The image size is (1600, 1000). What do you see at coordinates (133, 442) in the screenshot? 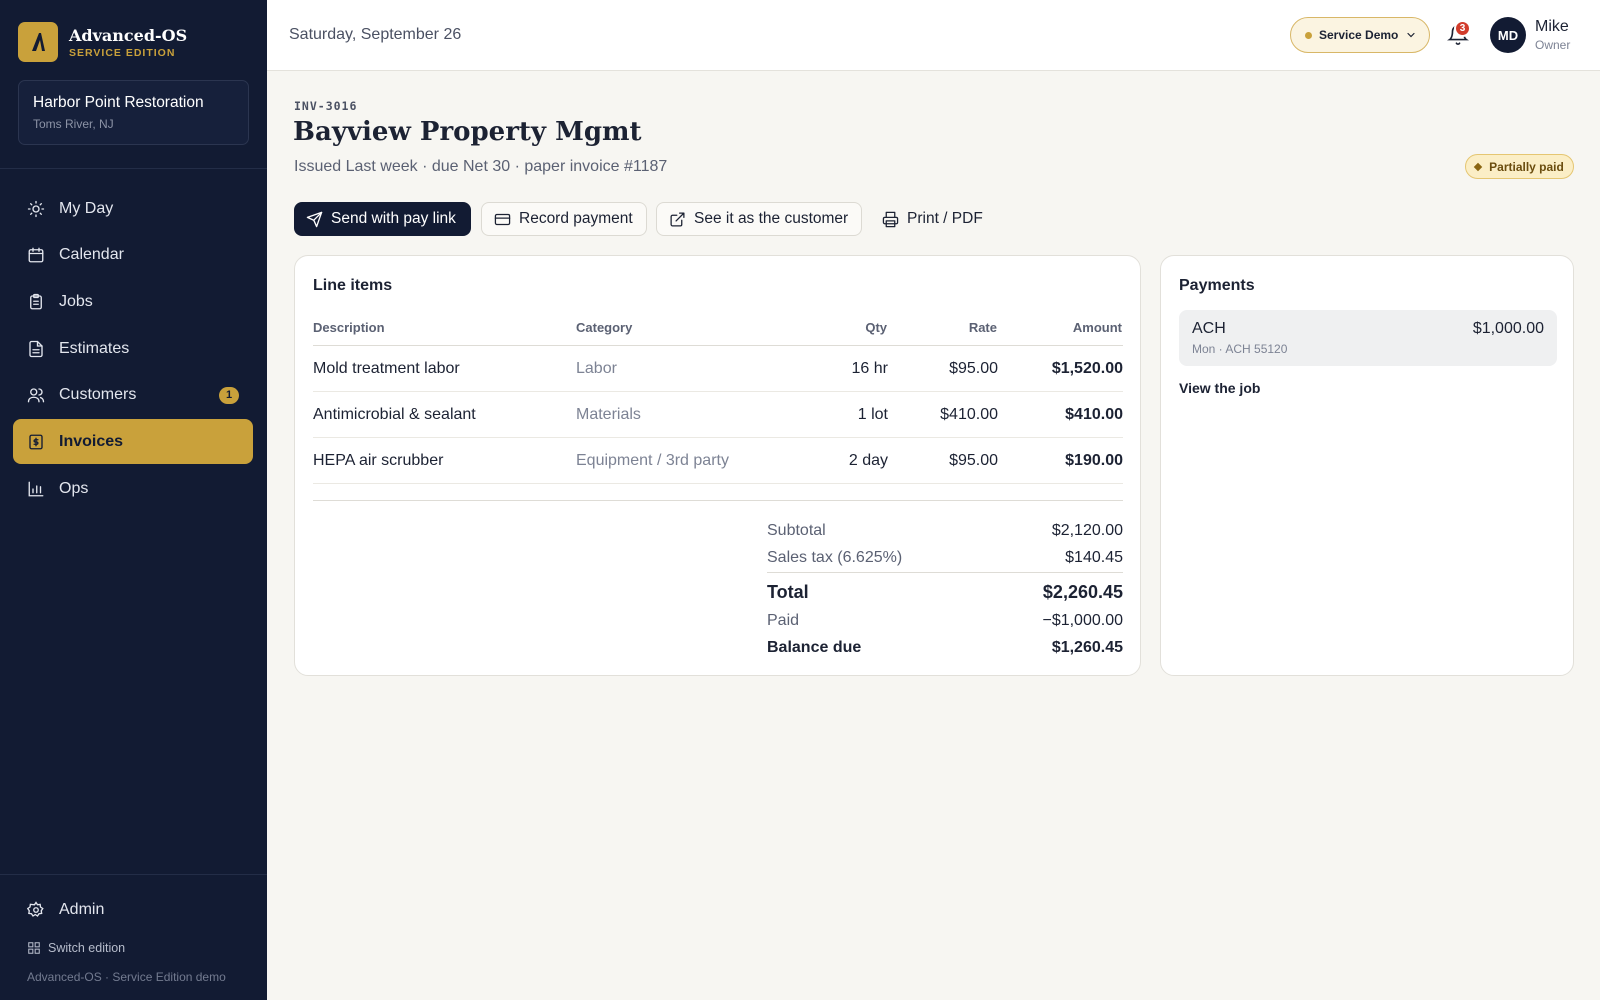
I see `sidebar-item-invoices: Invoices` at bounding box center [133, 442].